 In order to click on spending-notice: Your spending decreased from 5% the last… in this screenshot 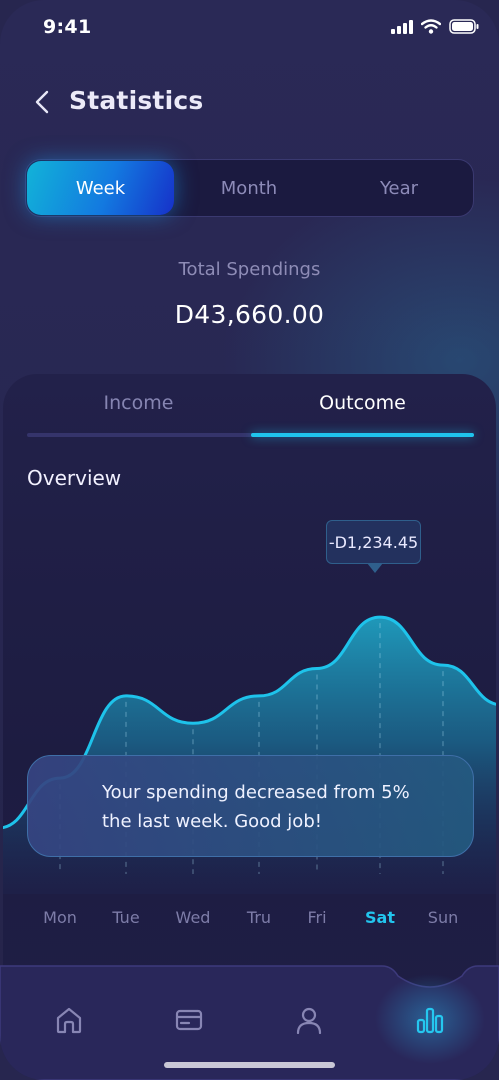, I will do `click(250, 806)`.